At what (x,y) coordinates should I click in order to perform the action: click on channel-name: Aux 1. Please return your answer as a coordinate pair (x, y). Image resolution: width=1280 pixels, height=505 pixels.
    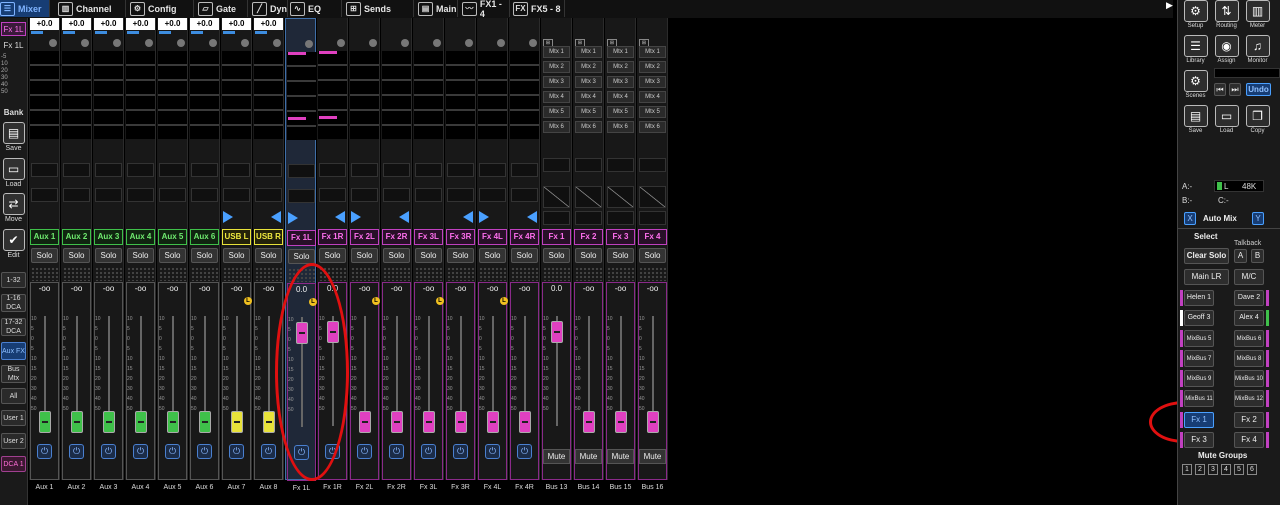
    Looking at the image, I should click on (44, 237).